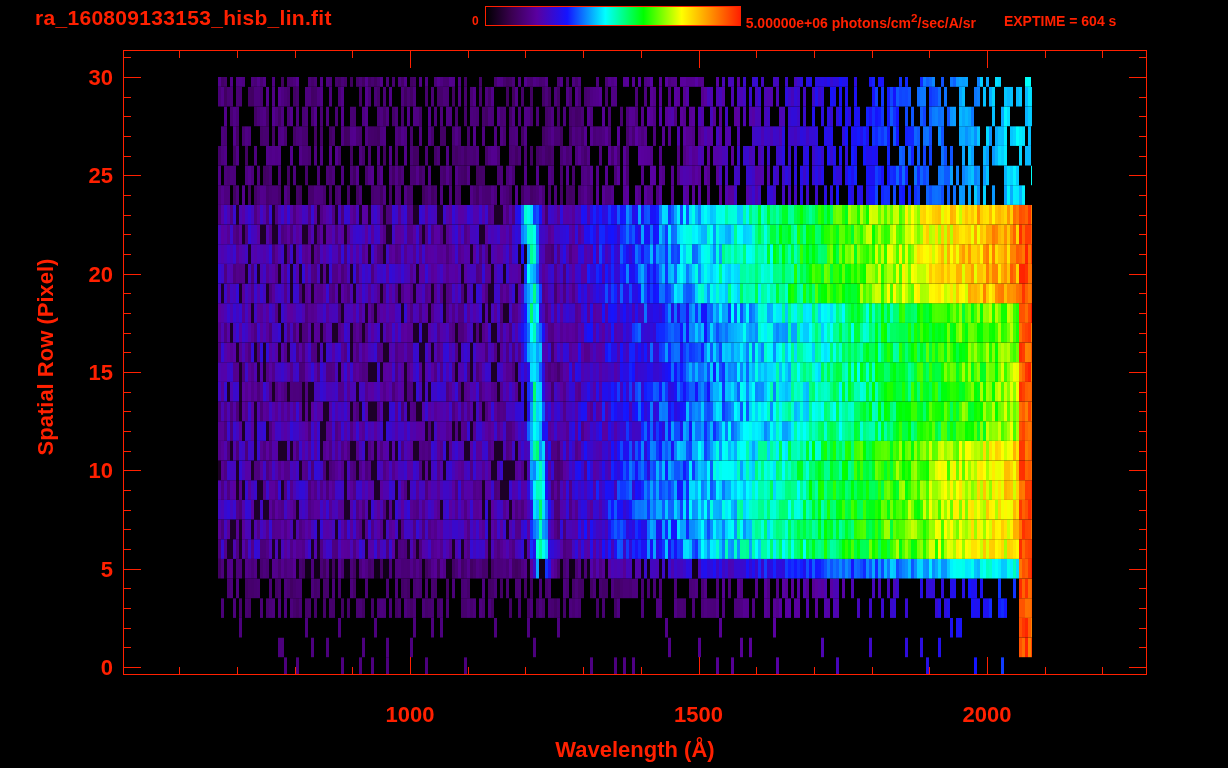 This screenshot has width=1228, height=768. Describe the element at coordinates (475, 21) in the screenshot. I see `colorbar-min-label: 0` at that location.